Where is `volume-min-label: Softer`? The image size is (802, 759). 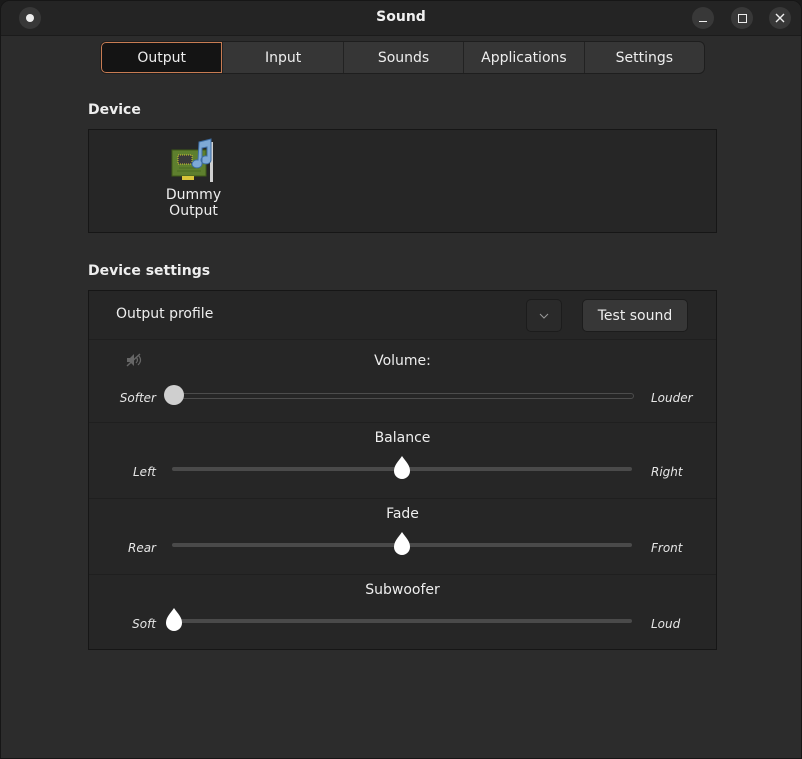
volume-min-label: Softer is located at coordinates (137, 398).